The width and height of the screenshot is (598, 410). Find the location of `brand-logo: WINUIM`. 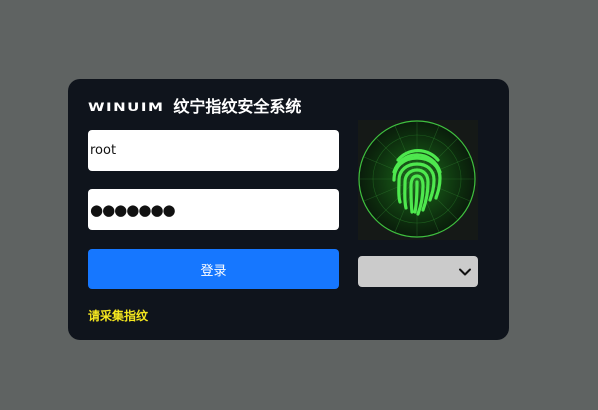

brand-logo: WINUIM is located at coordinates (126, 107).